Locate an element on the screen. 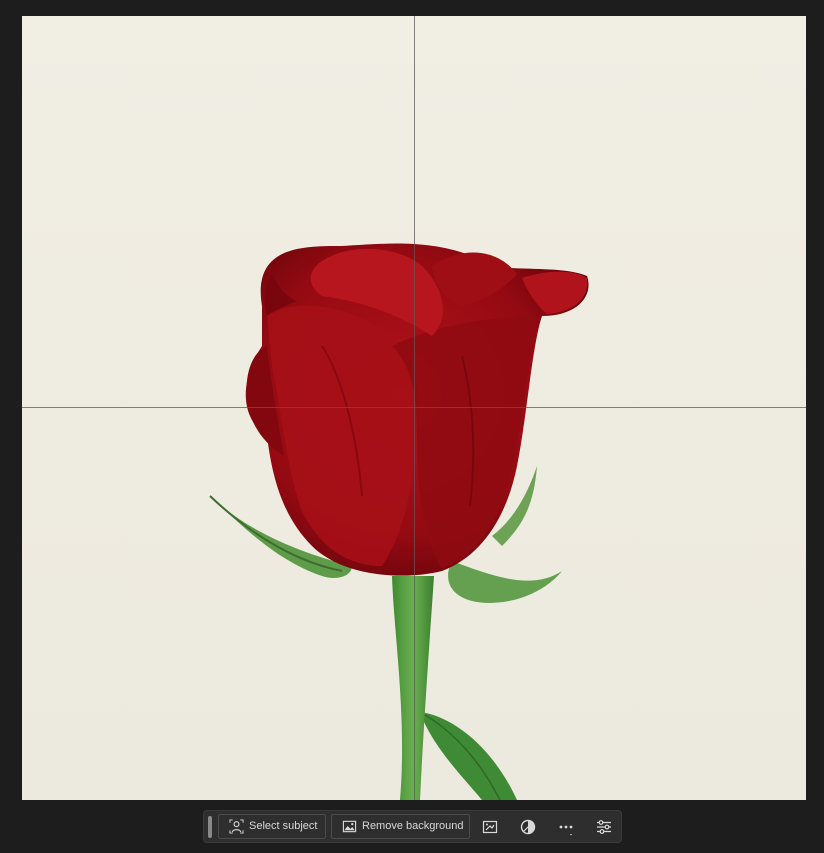 The image size is (824, 853). properties-icon is located at coordinates (604, 827).